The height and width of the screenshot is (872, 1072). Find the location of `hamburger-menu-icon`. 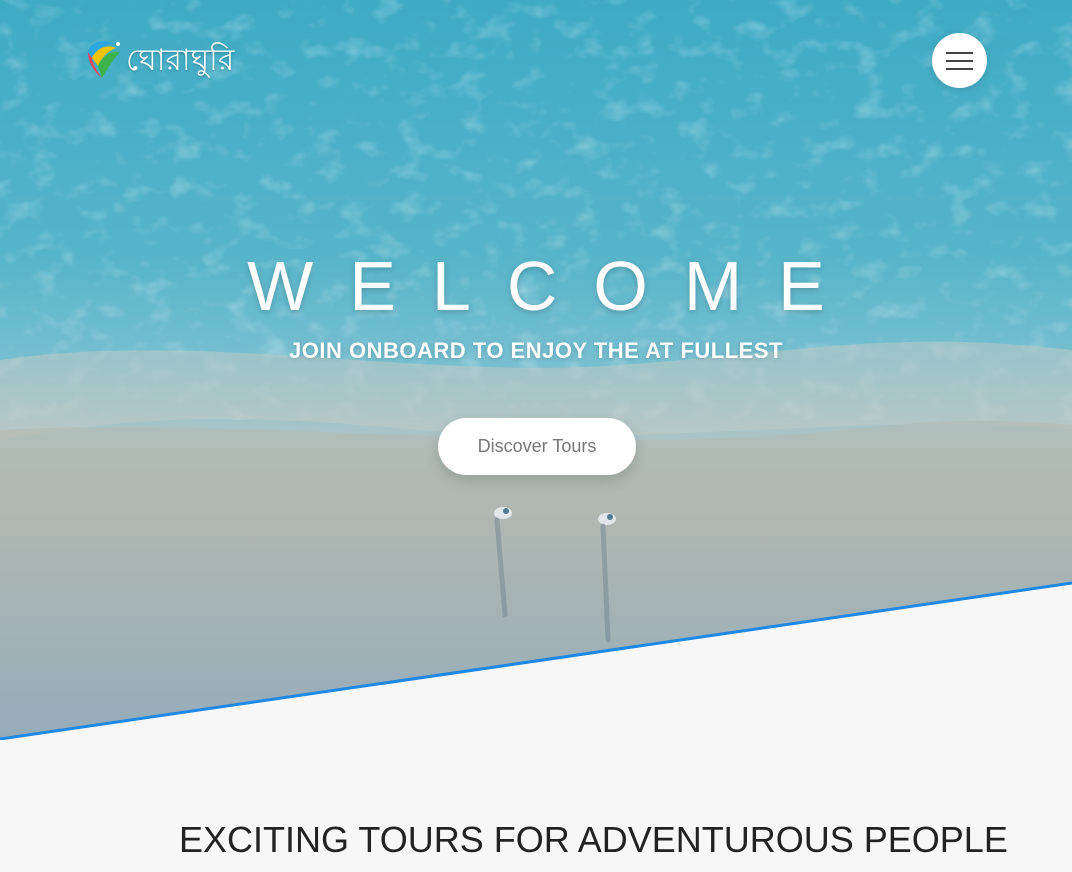

hamburger-menu-icon is located at coordinates (959, 53).